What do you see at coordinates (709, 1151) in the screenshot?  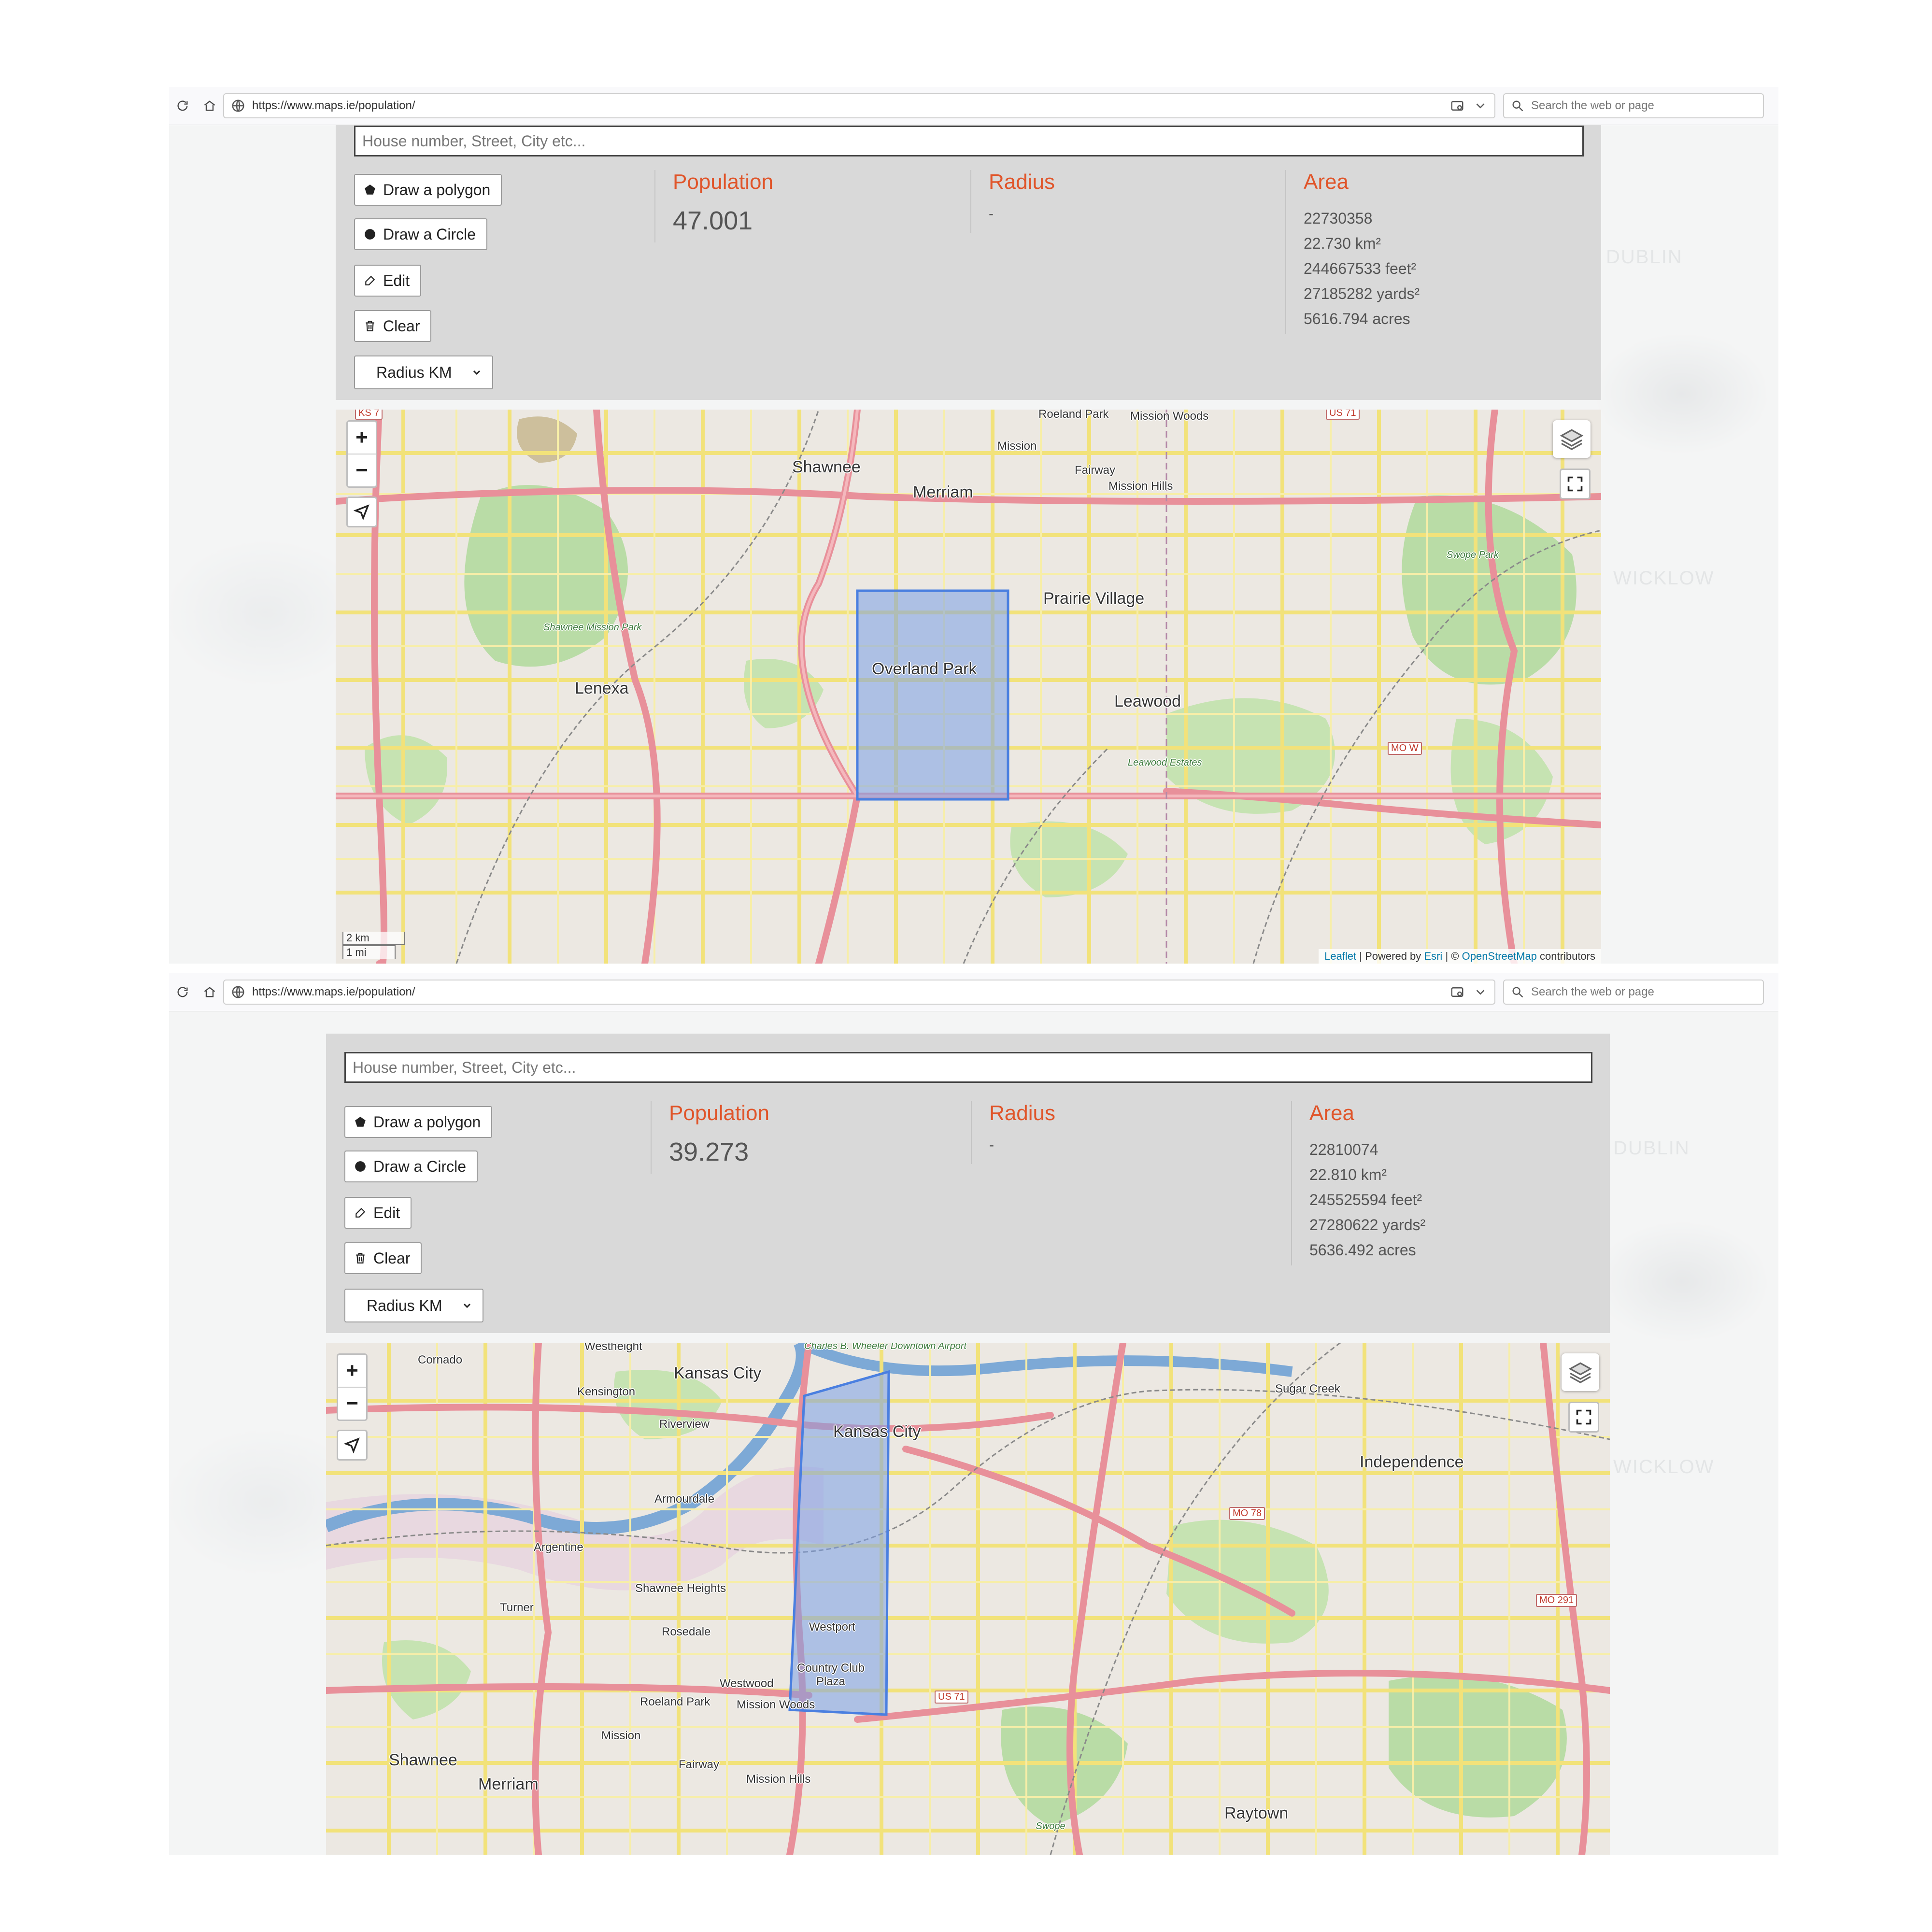 I see `population-value: 39.273` at bounding box center [709, 1151].